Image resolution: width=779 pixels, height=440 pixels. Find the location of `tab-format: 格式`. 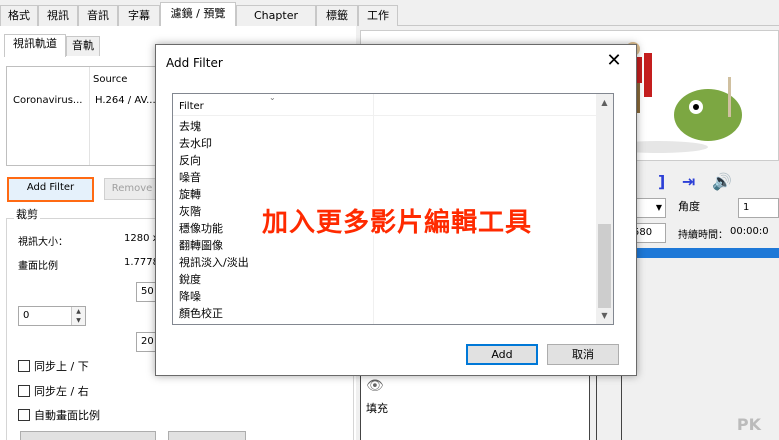

tab-format: 格式 is located at coordinates (19, 15).